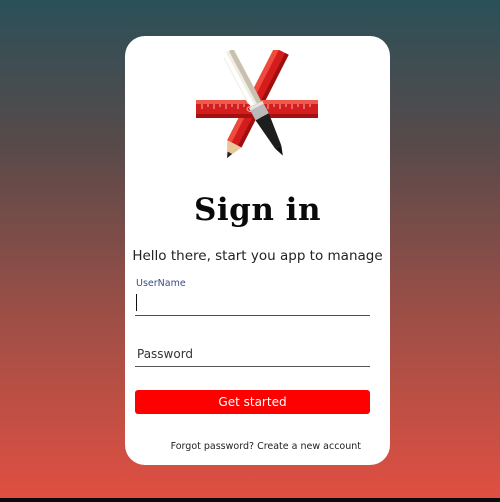 The image size is (500, 502). I want to click on forgot-password-link: Forgot password?, so click(212, 446).